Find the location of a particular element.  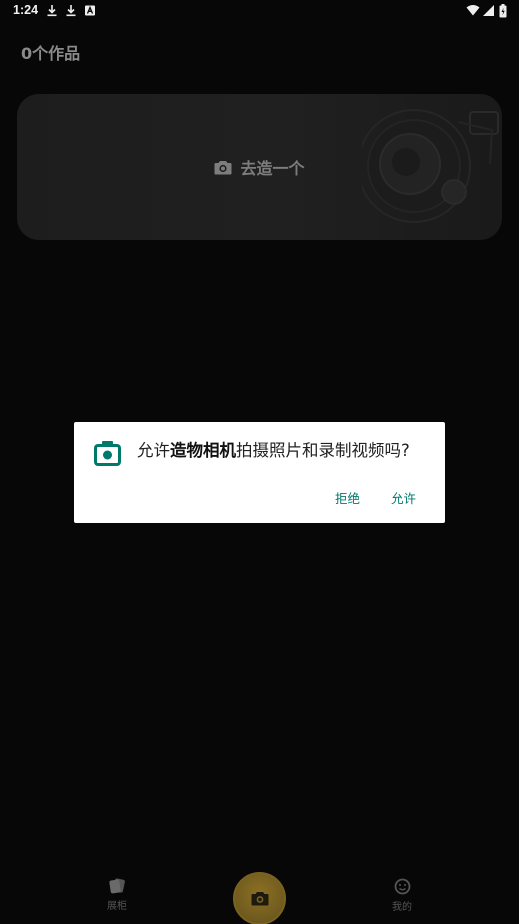

camera-permission-icon is located at coordinates (107, 453).